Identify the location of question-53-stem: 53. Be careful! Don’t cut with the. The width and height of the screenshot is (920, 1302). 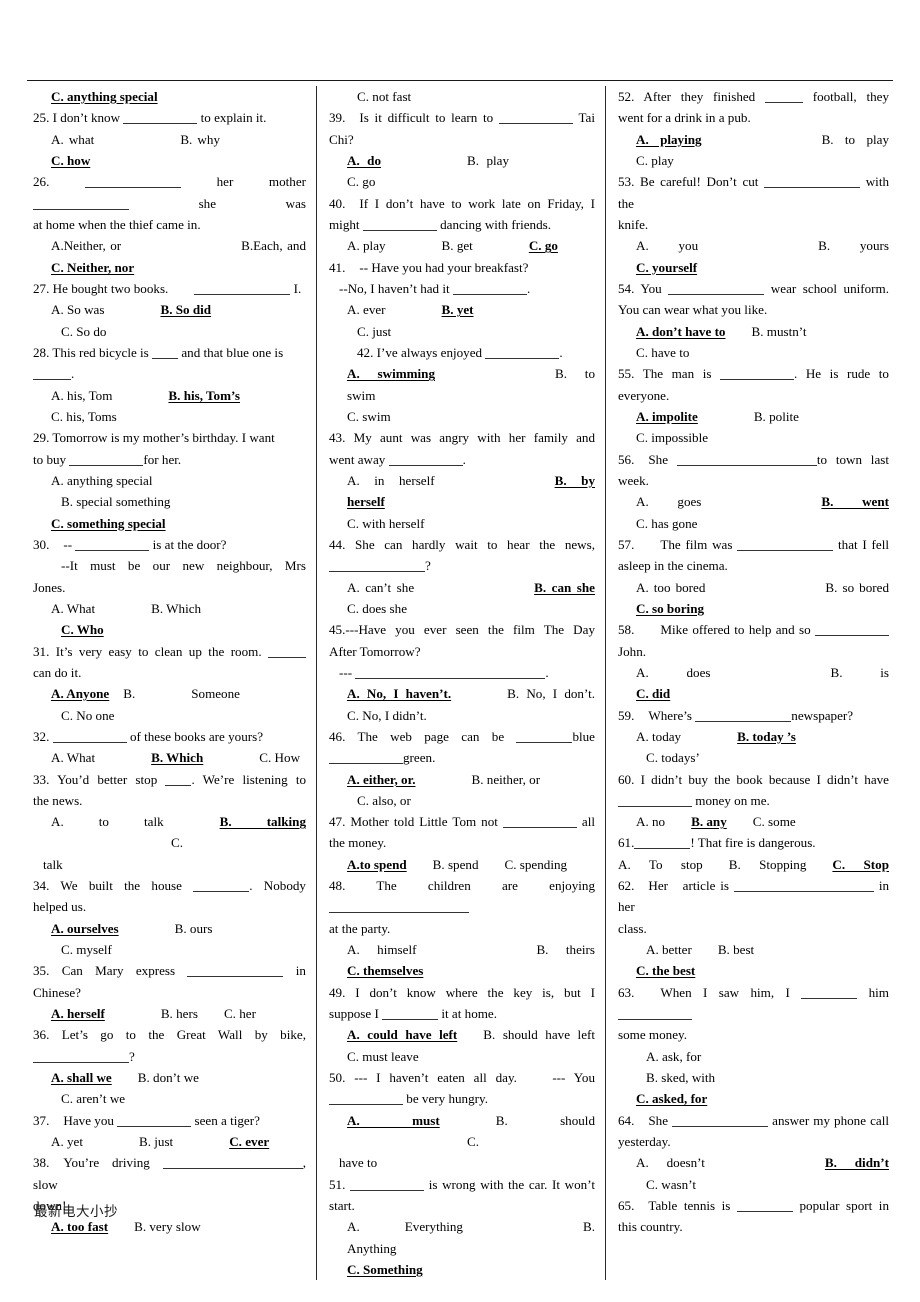
(754, 192).